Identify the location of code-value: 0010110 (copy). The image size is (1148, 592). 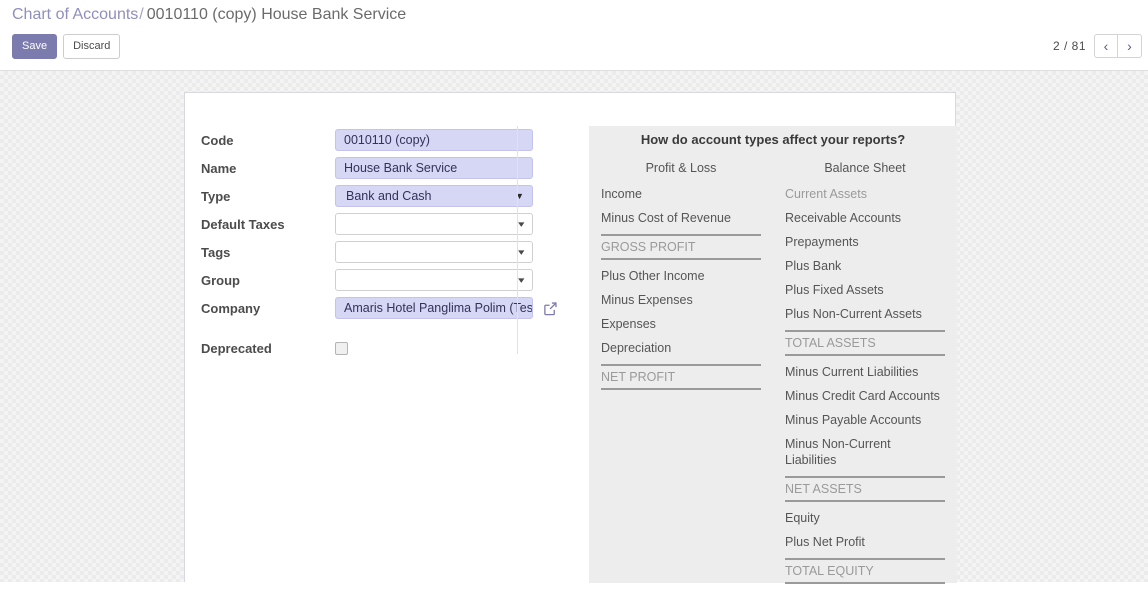
(387, 140).